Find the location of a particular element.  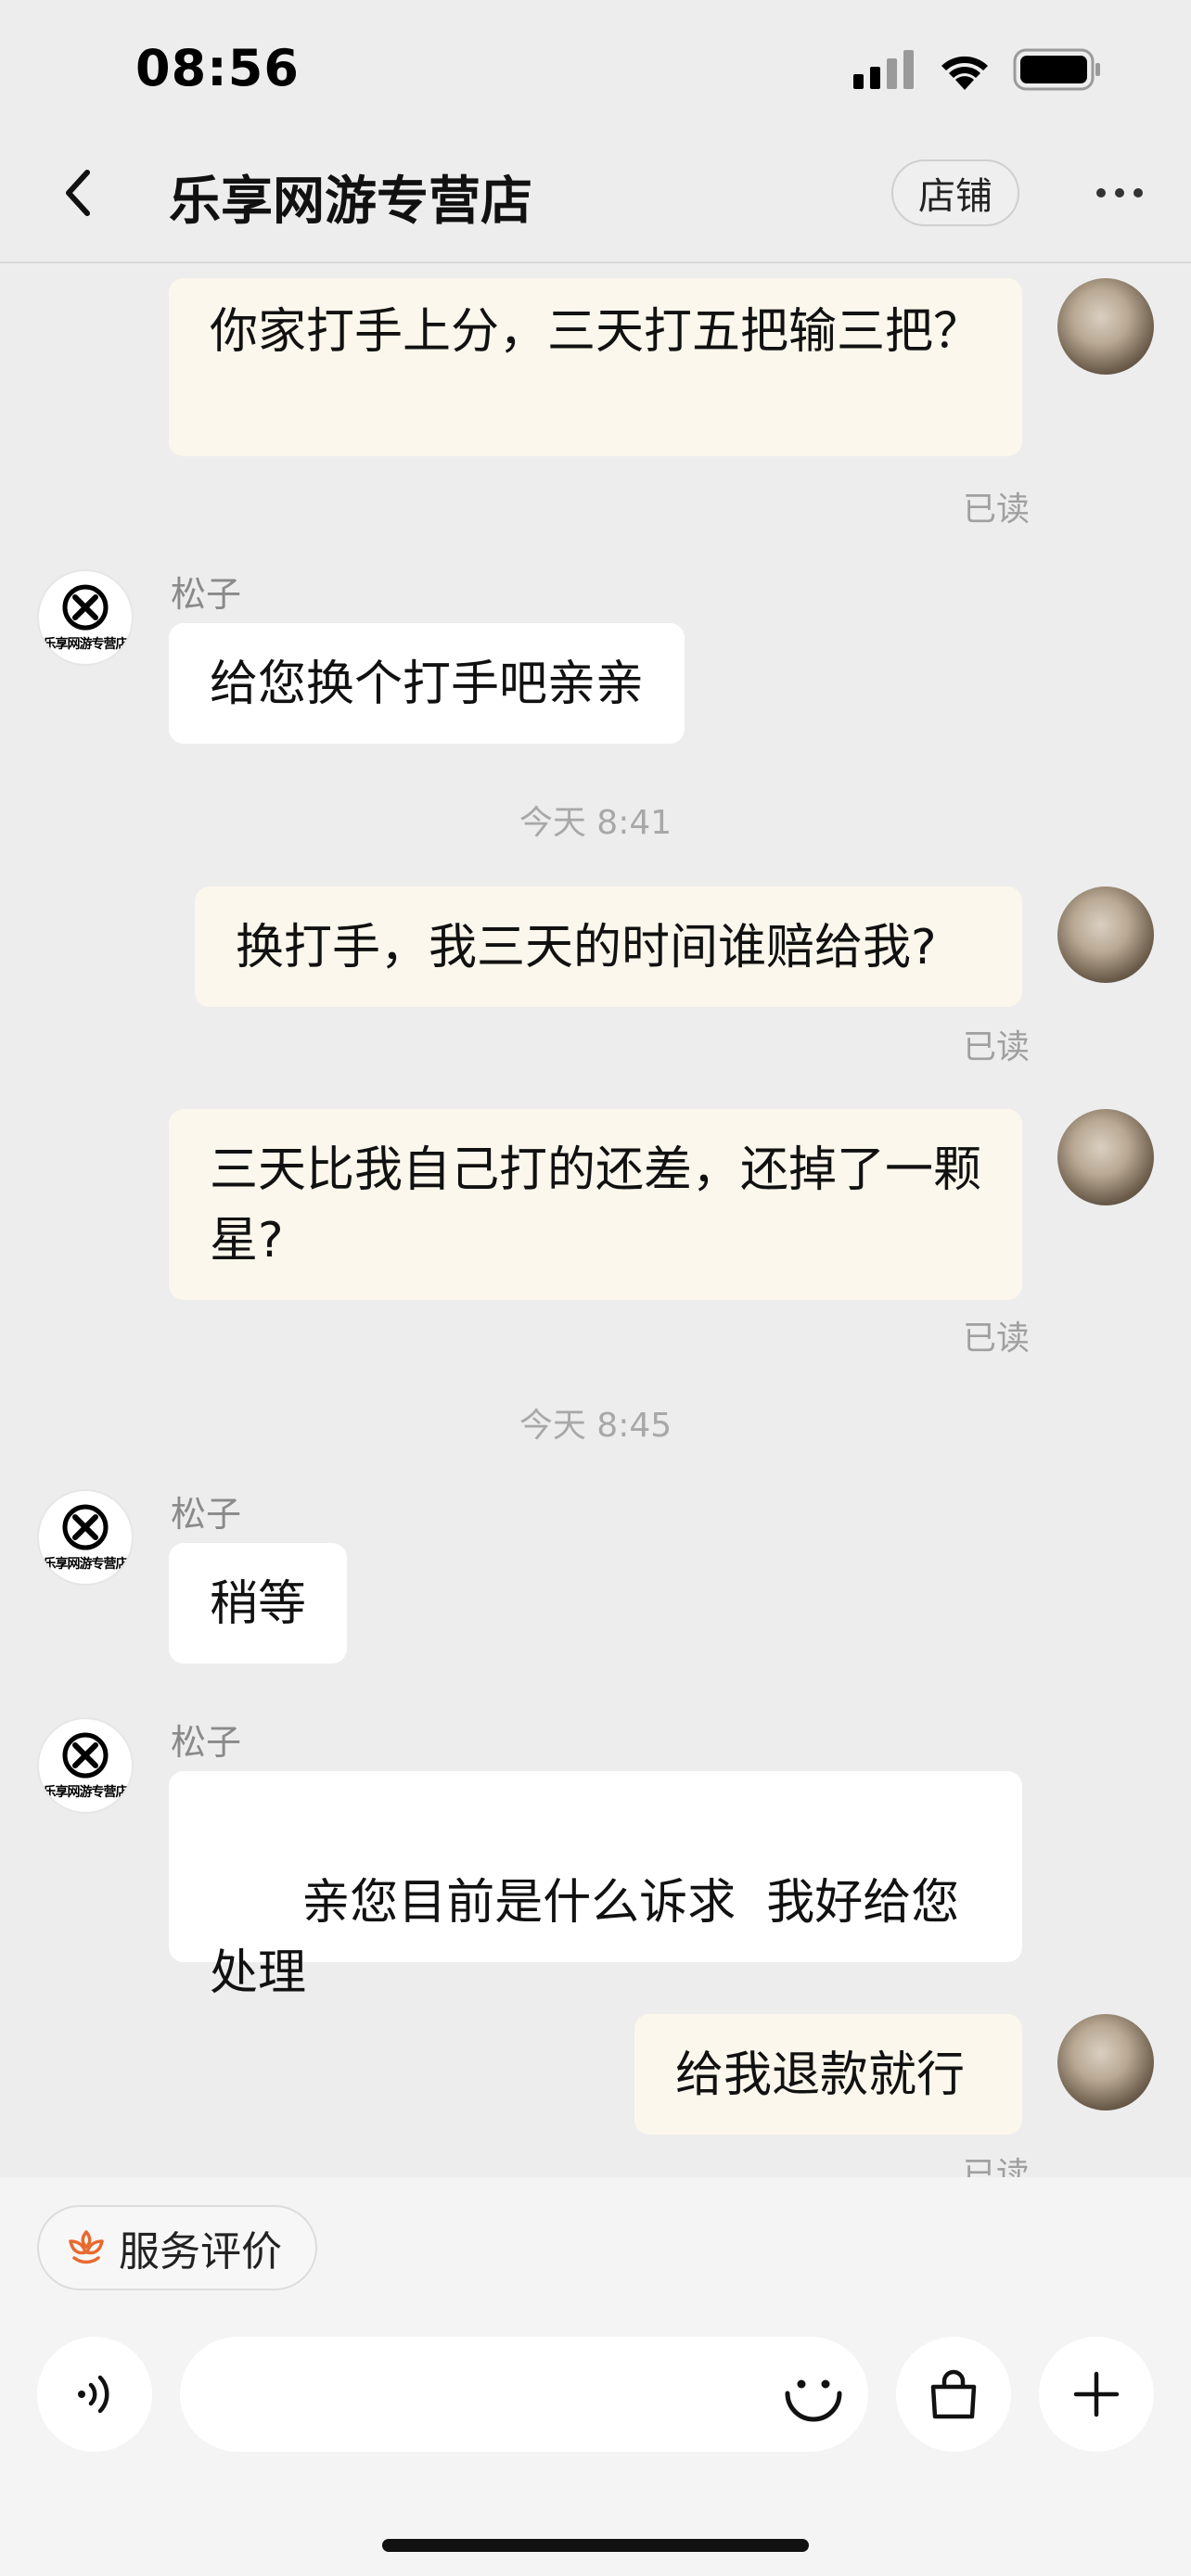

message-text: 三天比我自己打的还差，还掉了一颗星? is located at coordinates (596, 1205).